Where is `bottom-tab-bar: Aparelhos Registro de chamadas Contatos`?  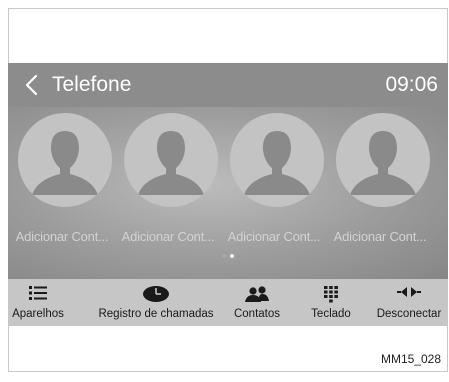
bottom-tab-bar: Aparelhos Registro de chamadas Contatos is located at coordinates (228, 302).